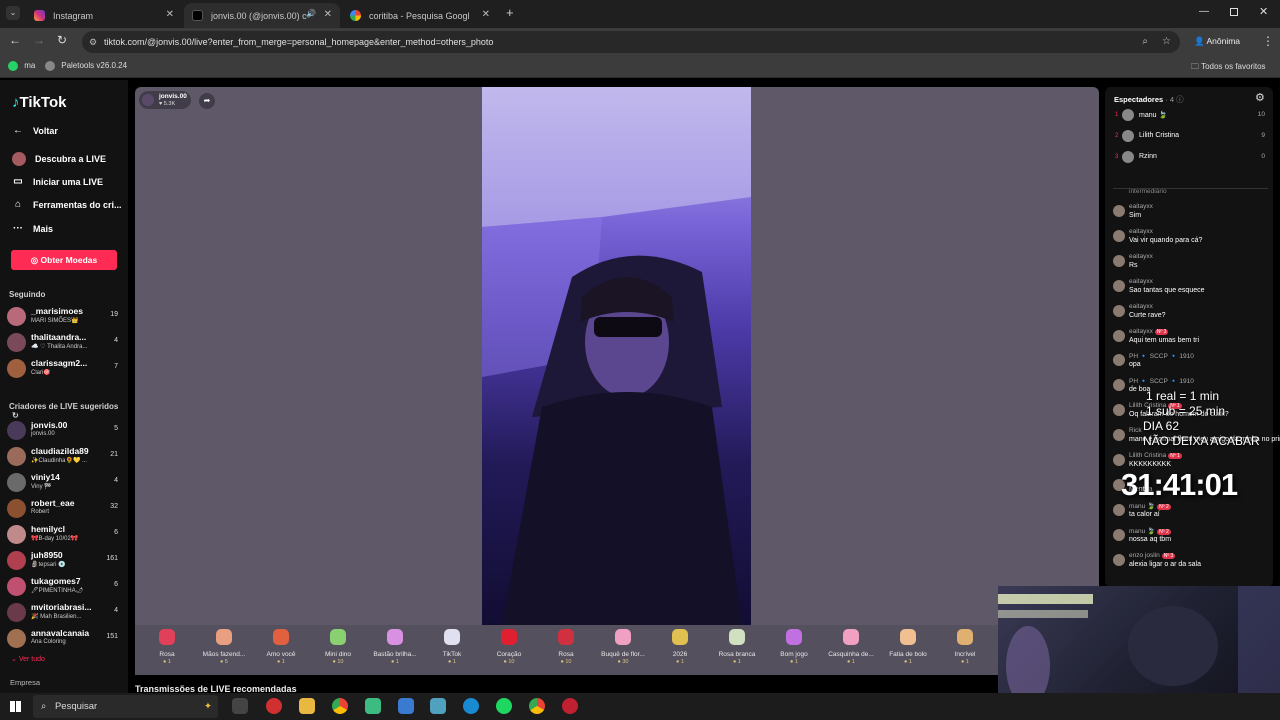 This screenshot has width=1280, height=720. Describe the element at coordinates (64, 640) in the screenshot. I see `suggested-account: annavalcanaia Ana Coloring 151` at that location.